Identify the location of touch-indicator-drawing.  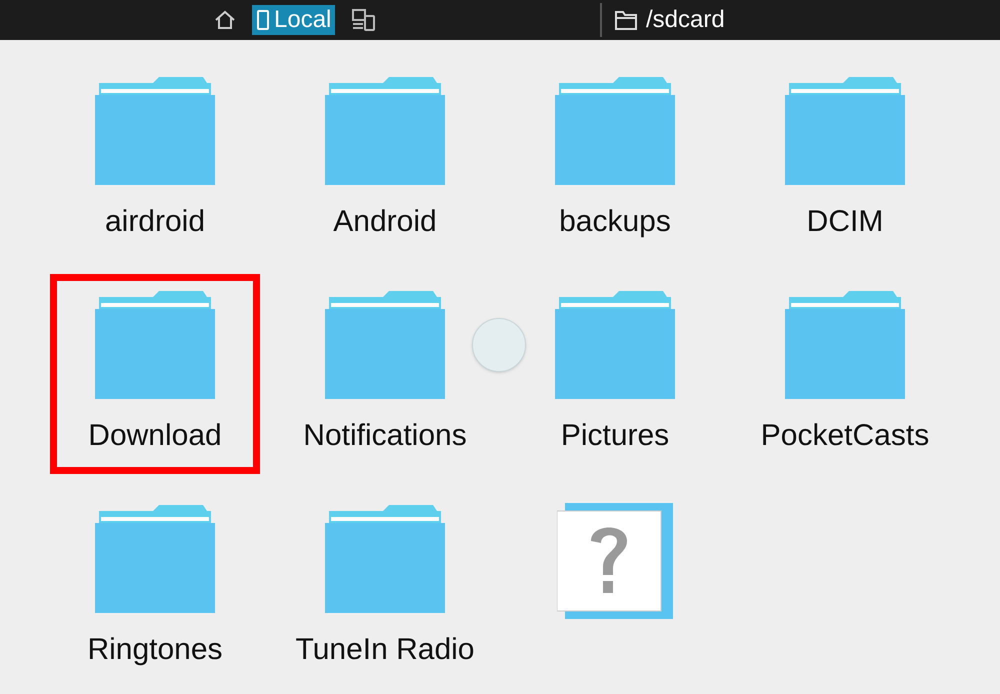
(499, 345).